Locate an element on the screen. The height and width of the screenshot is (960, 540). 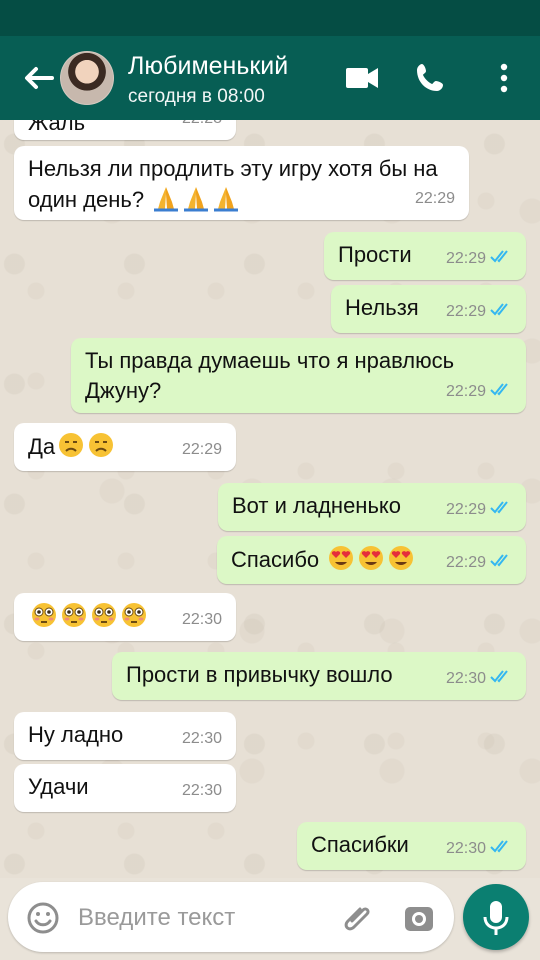
message-composer is located at coordinates (231, 917).